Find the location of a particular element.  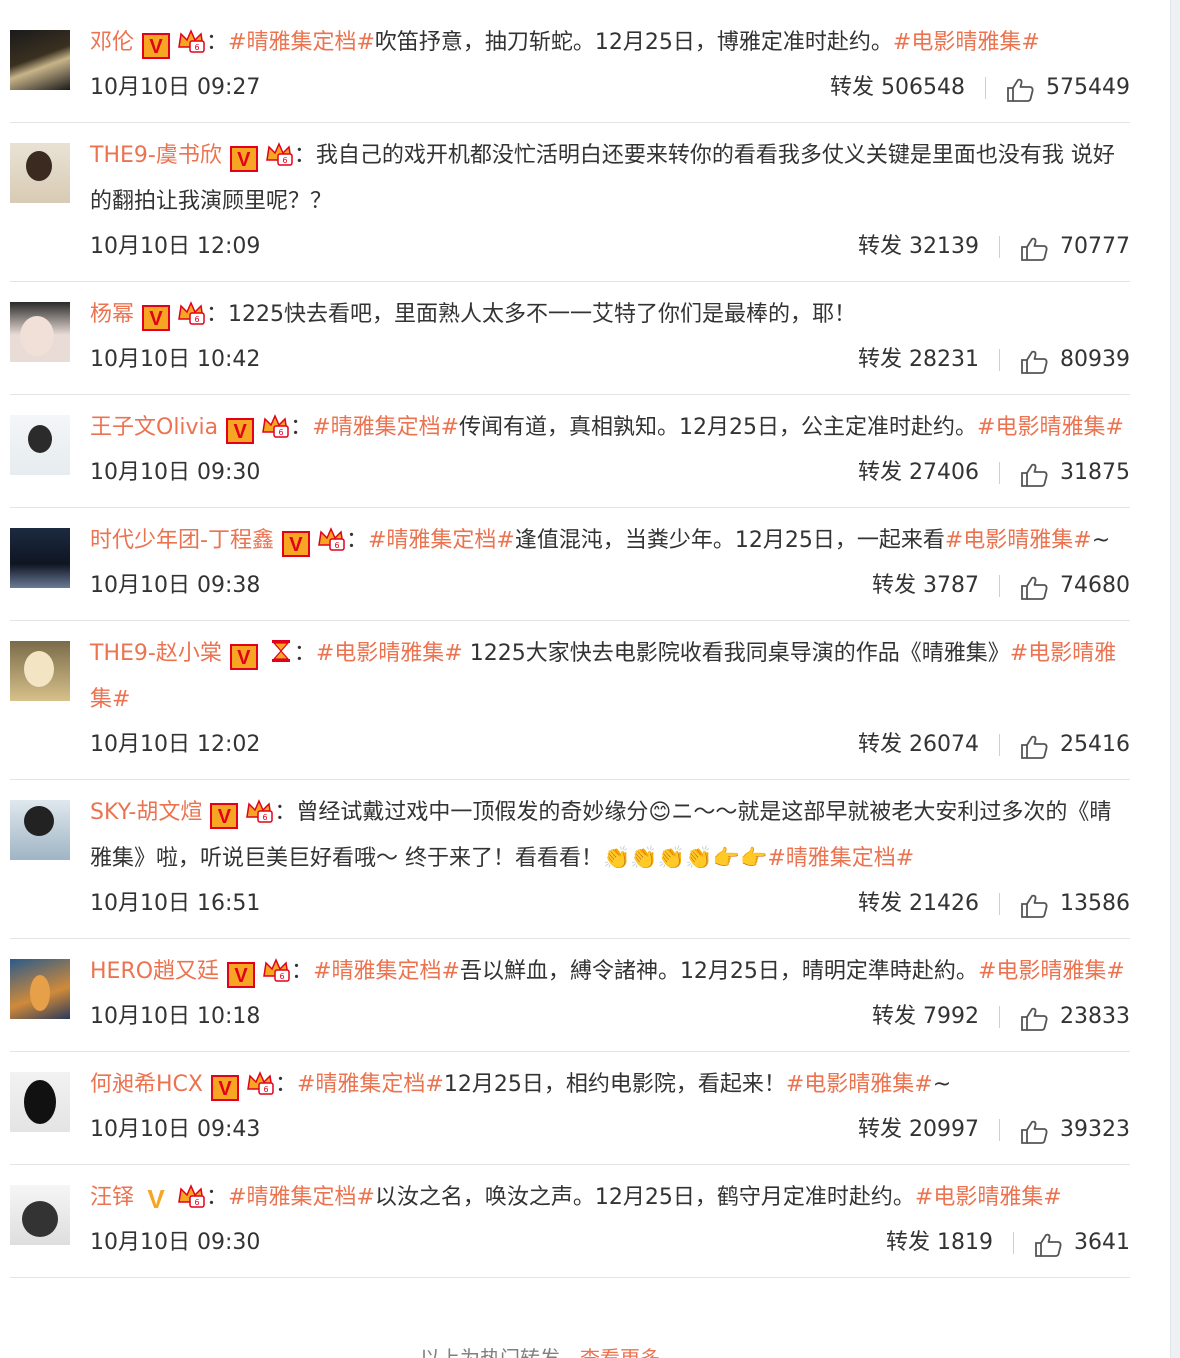

username-link: 邓伦 is located at coordinates (112, 42).